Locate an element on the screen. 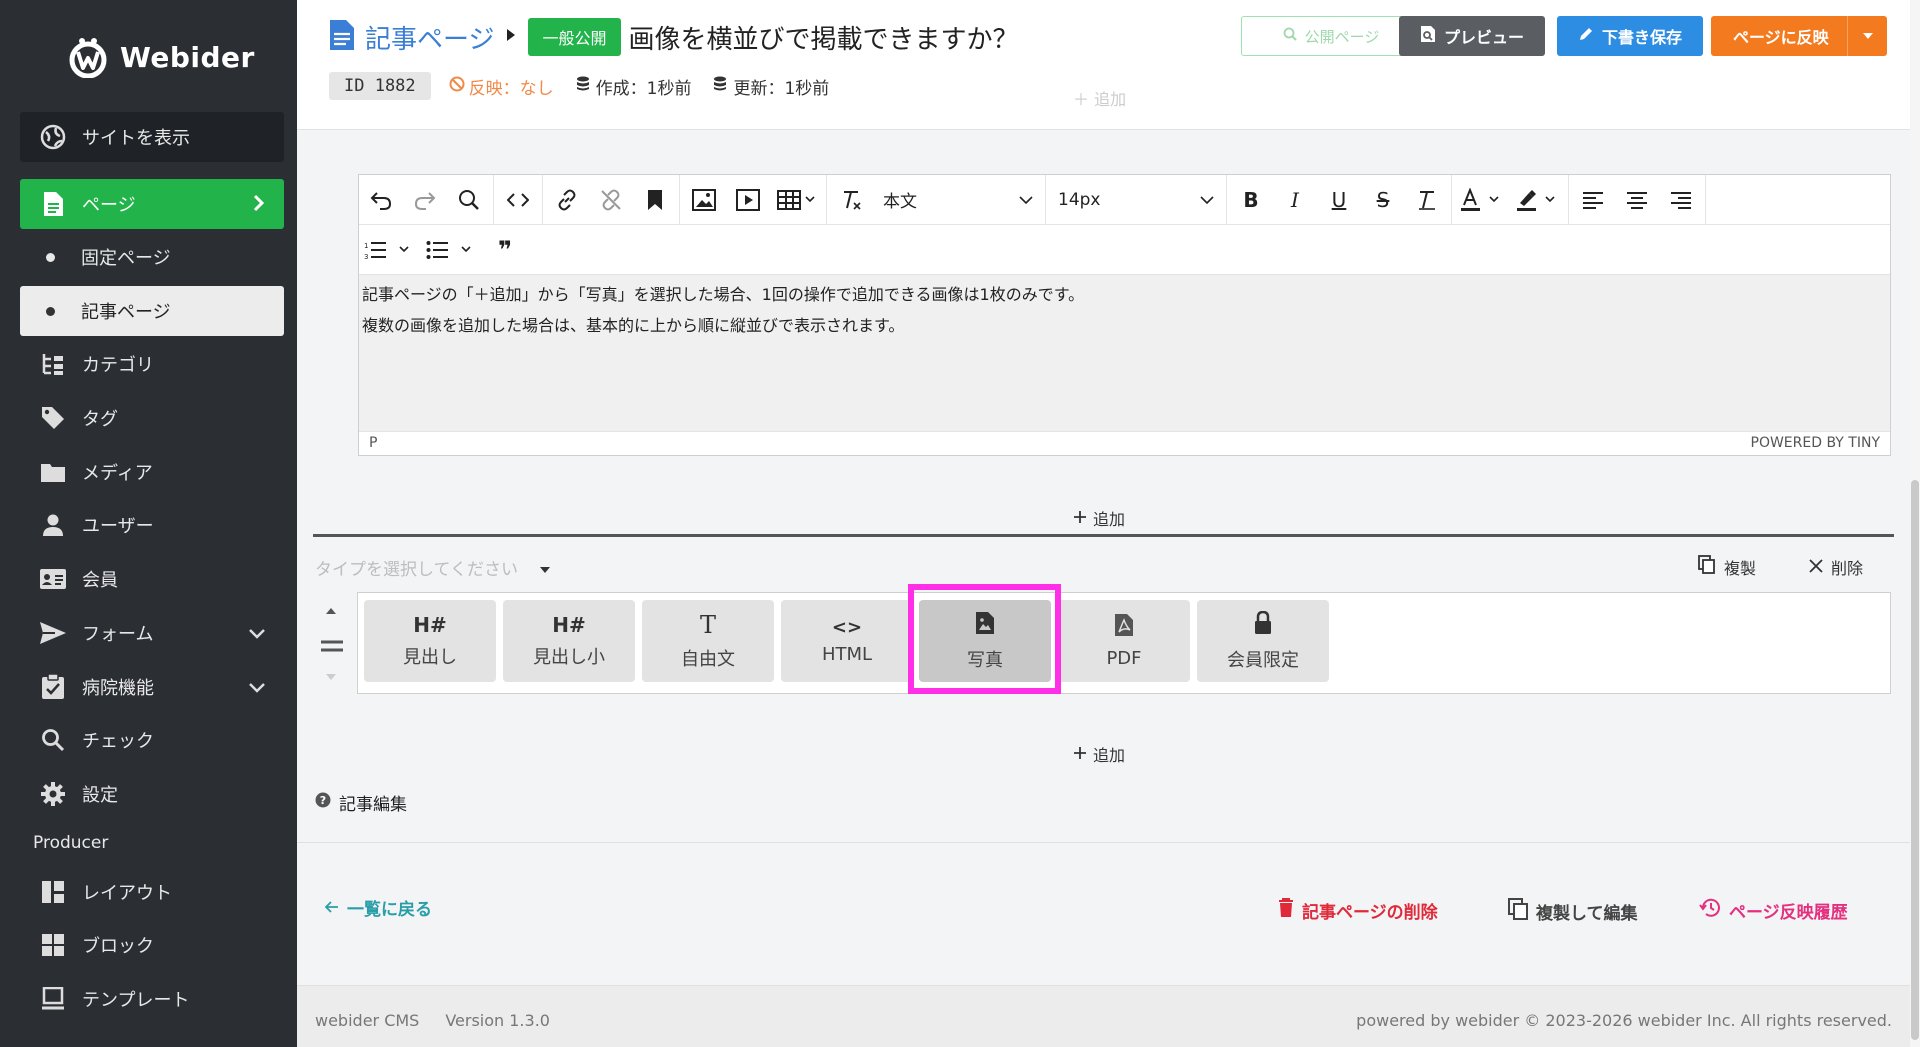 The height and width of the screenshot is (1047, 1920). sidebar-item-tag: タグ is located at coordinates (152, 418).